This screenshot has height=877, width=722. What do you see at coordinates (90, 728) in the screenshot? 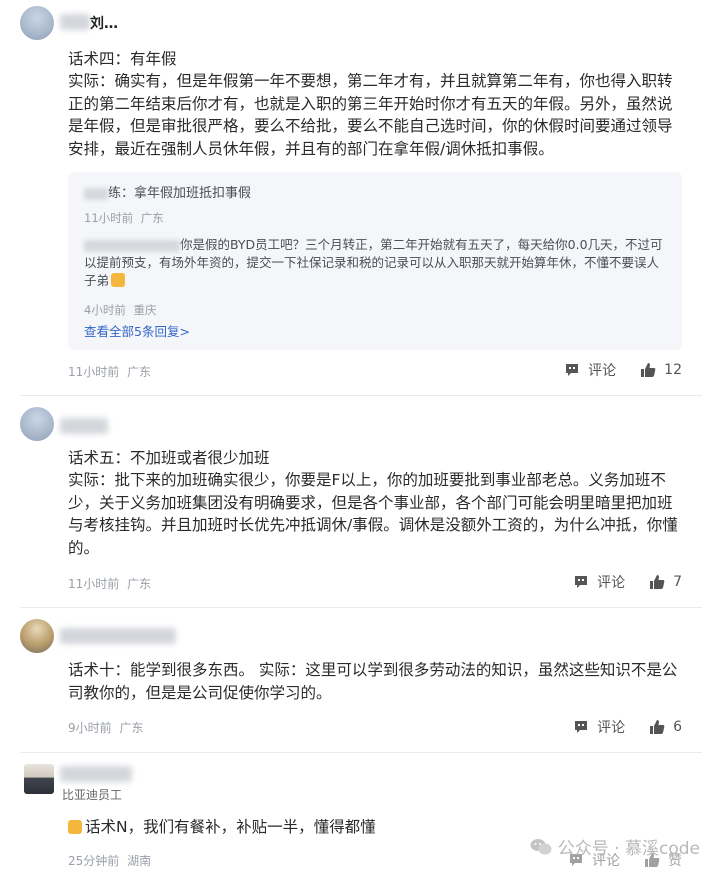
I see `comment-time: 9小时前` at bounding box center [90, 728].